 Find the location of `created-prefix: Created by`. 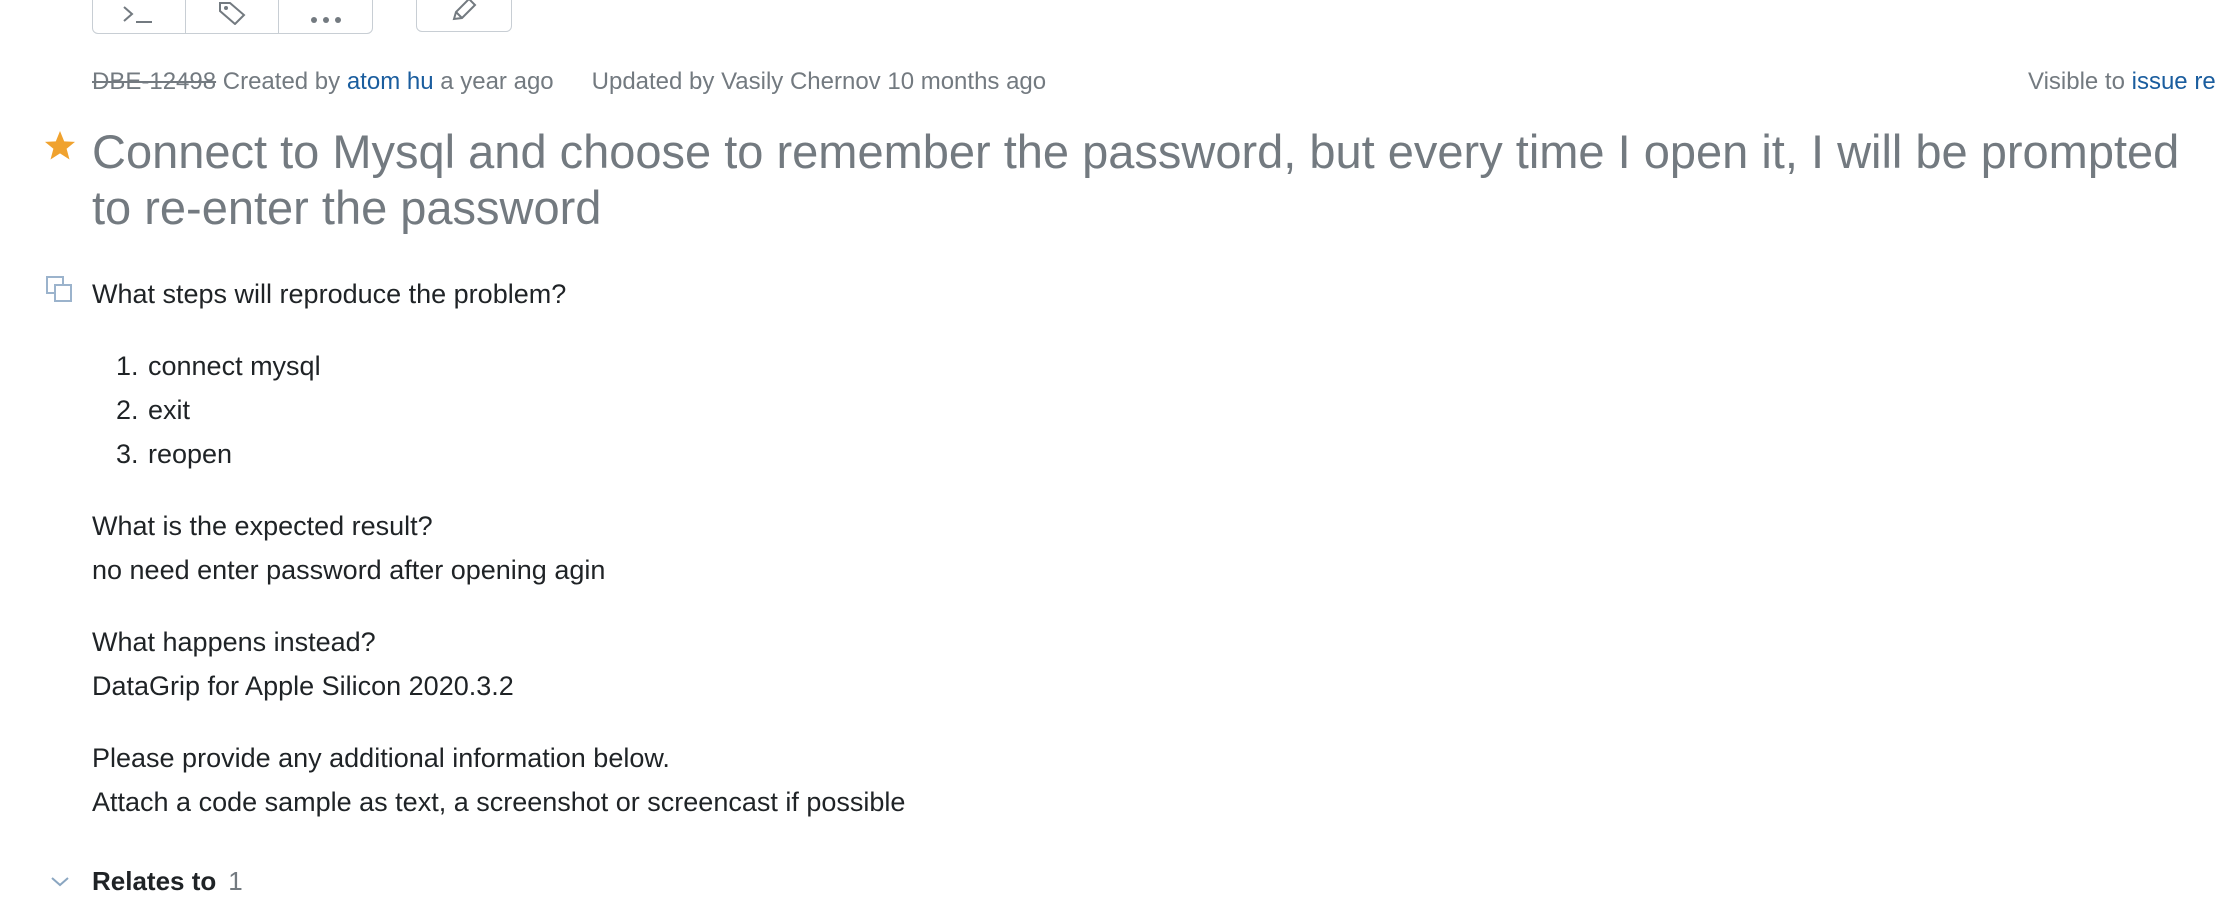

created-prefix: Created by is located at coordinates (281, 81).